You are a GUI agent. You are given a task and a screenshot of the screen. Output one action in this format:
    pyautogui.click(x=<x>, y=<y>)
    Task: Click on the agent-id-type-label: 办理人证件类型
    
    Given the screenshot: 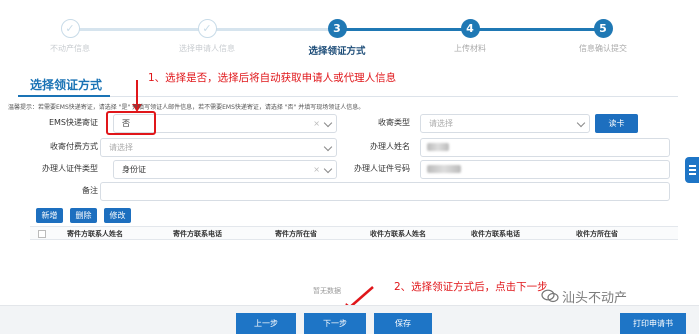 What is the action you would take?
    pyautogui.click(x=70, y=168)
    